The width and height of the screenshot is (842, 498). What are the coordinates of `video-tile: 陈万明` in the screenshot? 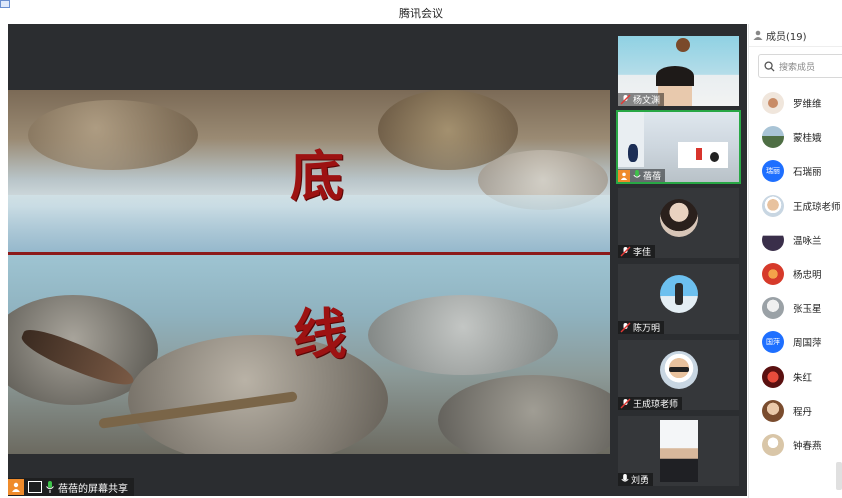 It's located at (678, 299).